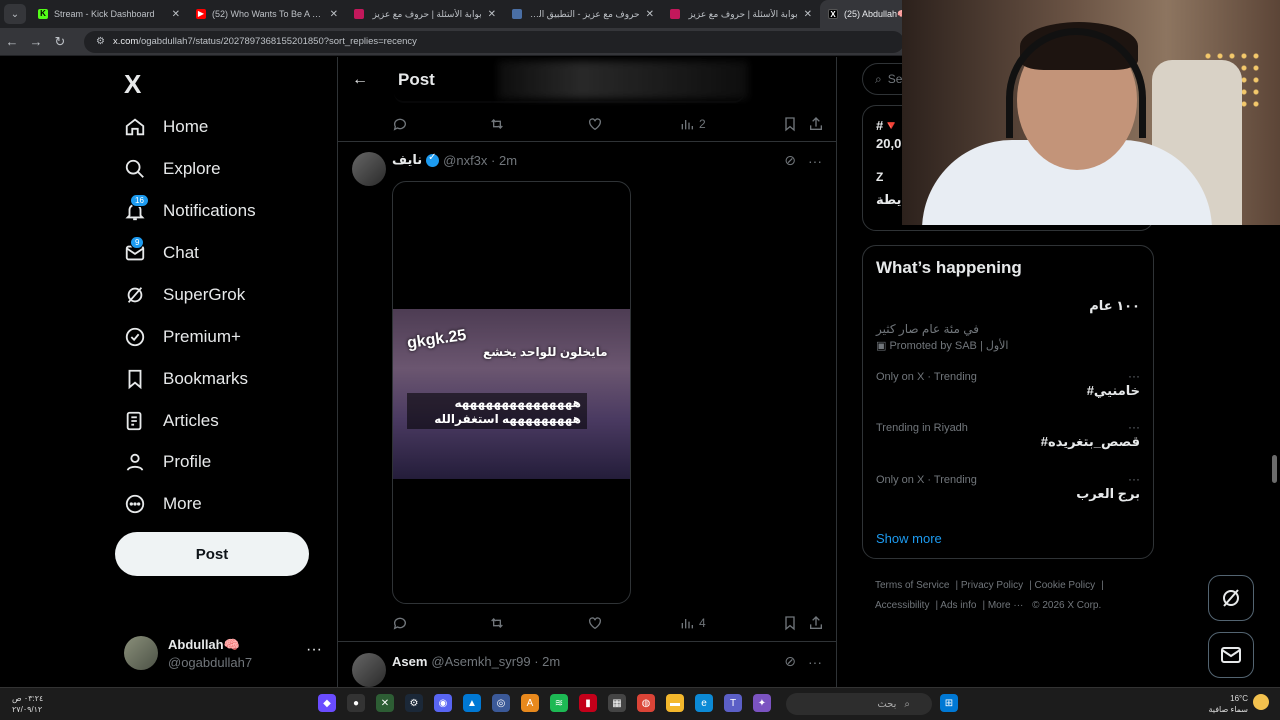 The image size is (1280, 720). I want to click on tweet-actions: 2, so click(608, 124).